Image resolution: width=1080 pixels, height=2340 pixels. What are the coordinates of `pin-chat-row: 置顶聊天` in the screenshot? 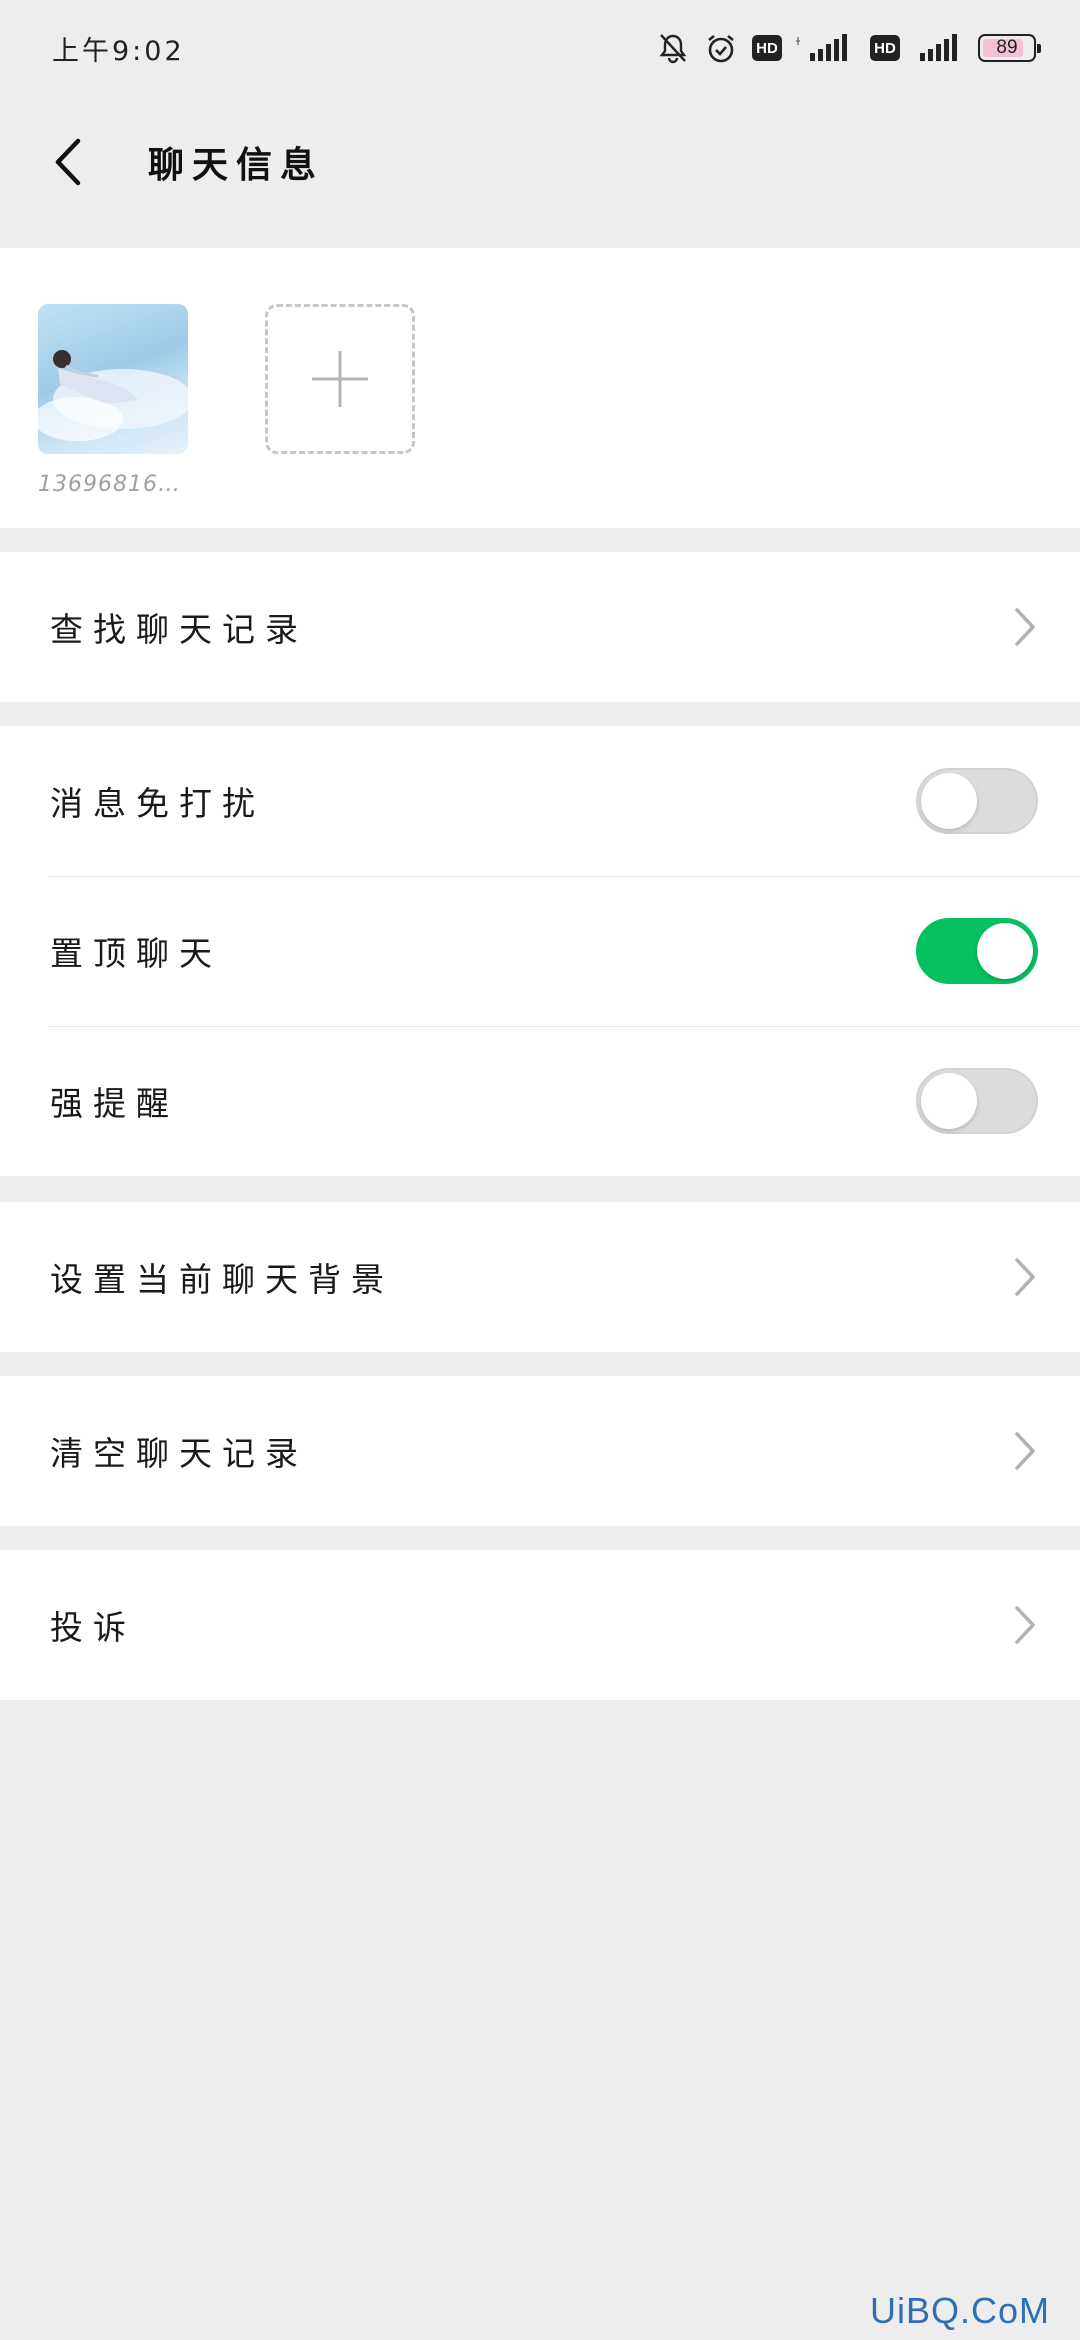 It's located at (540, 951).